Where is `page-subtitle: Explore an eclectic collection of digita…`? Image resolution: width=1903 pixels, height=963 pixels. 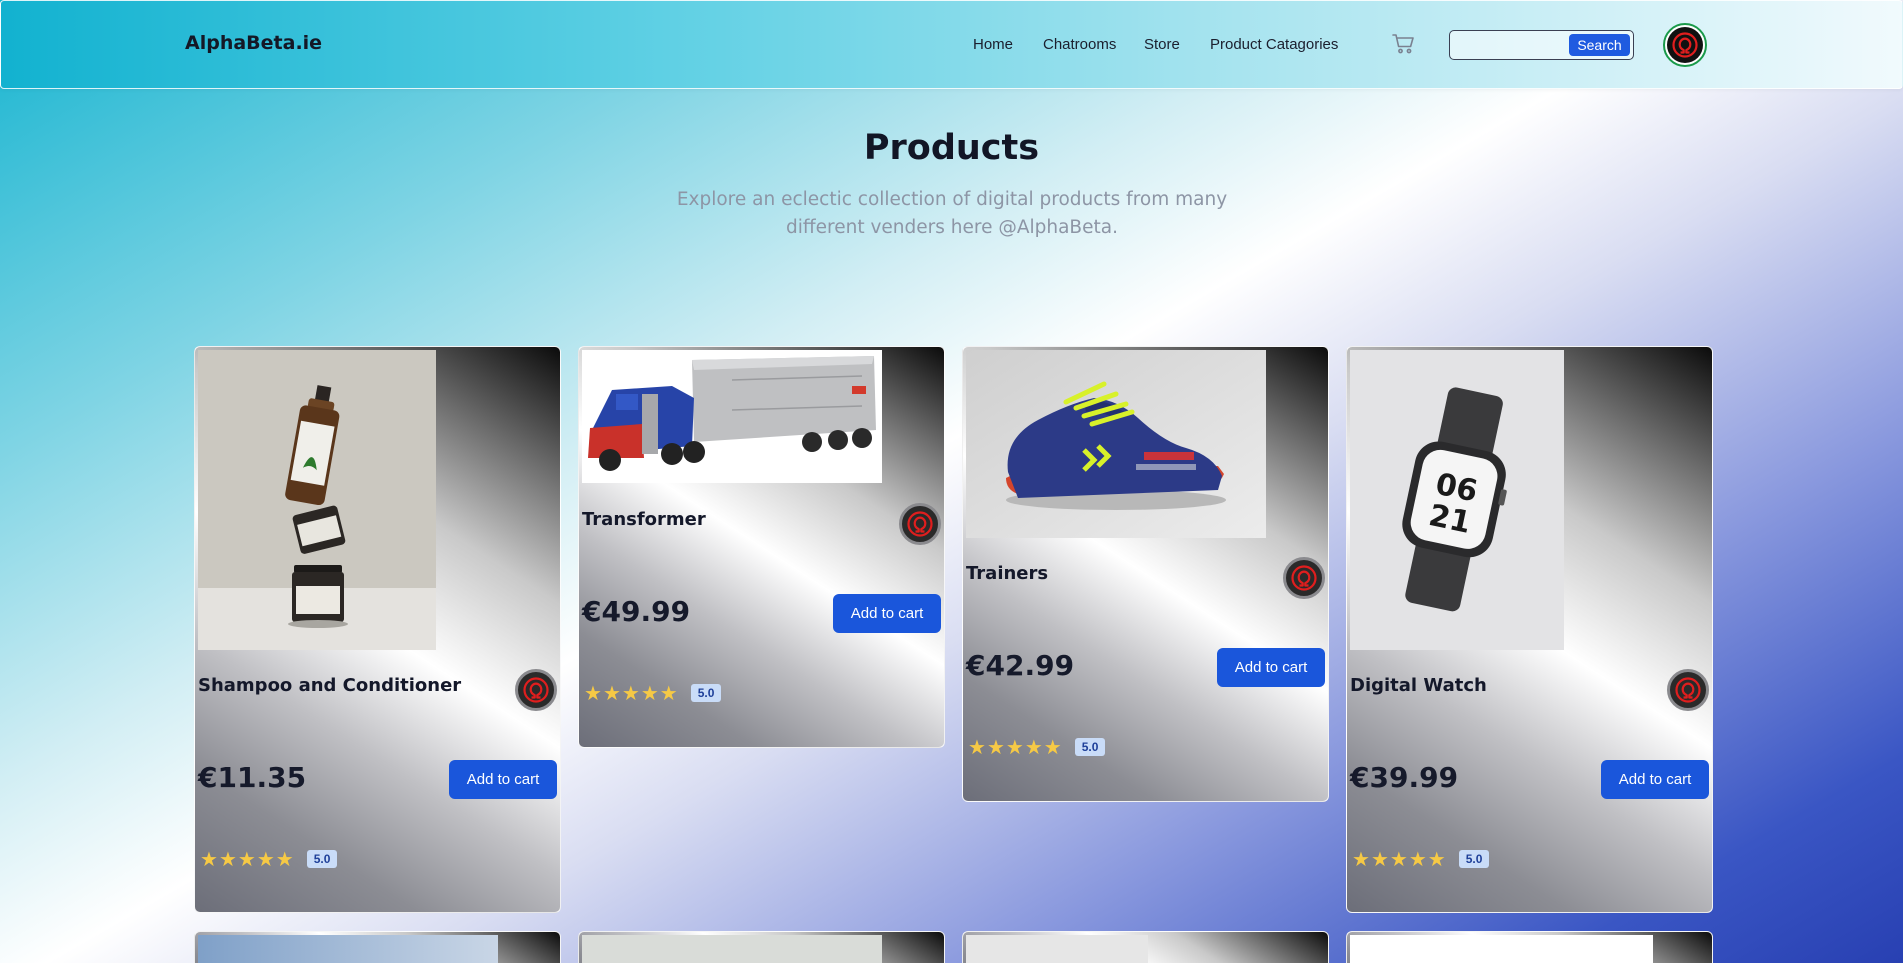
page-subtitle: Explore an eclectic collection of digita… is located at coordinates (952, 213).